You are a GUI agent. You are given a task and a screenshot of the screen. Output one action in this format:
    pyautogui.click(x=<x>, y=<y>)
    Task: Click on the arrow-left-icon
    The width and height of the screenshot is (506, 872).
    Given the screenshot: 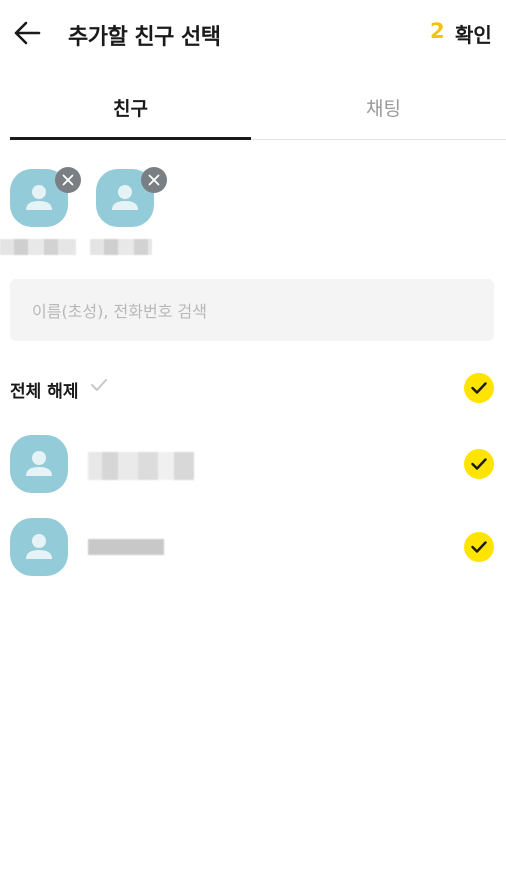 What is the action you would take?
    pyautogui.click(x=27, y=33)
    